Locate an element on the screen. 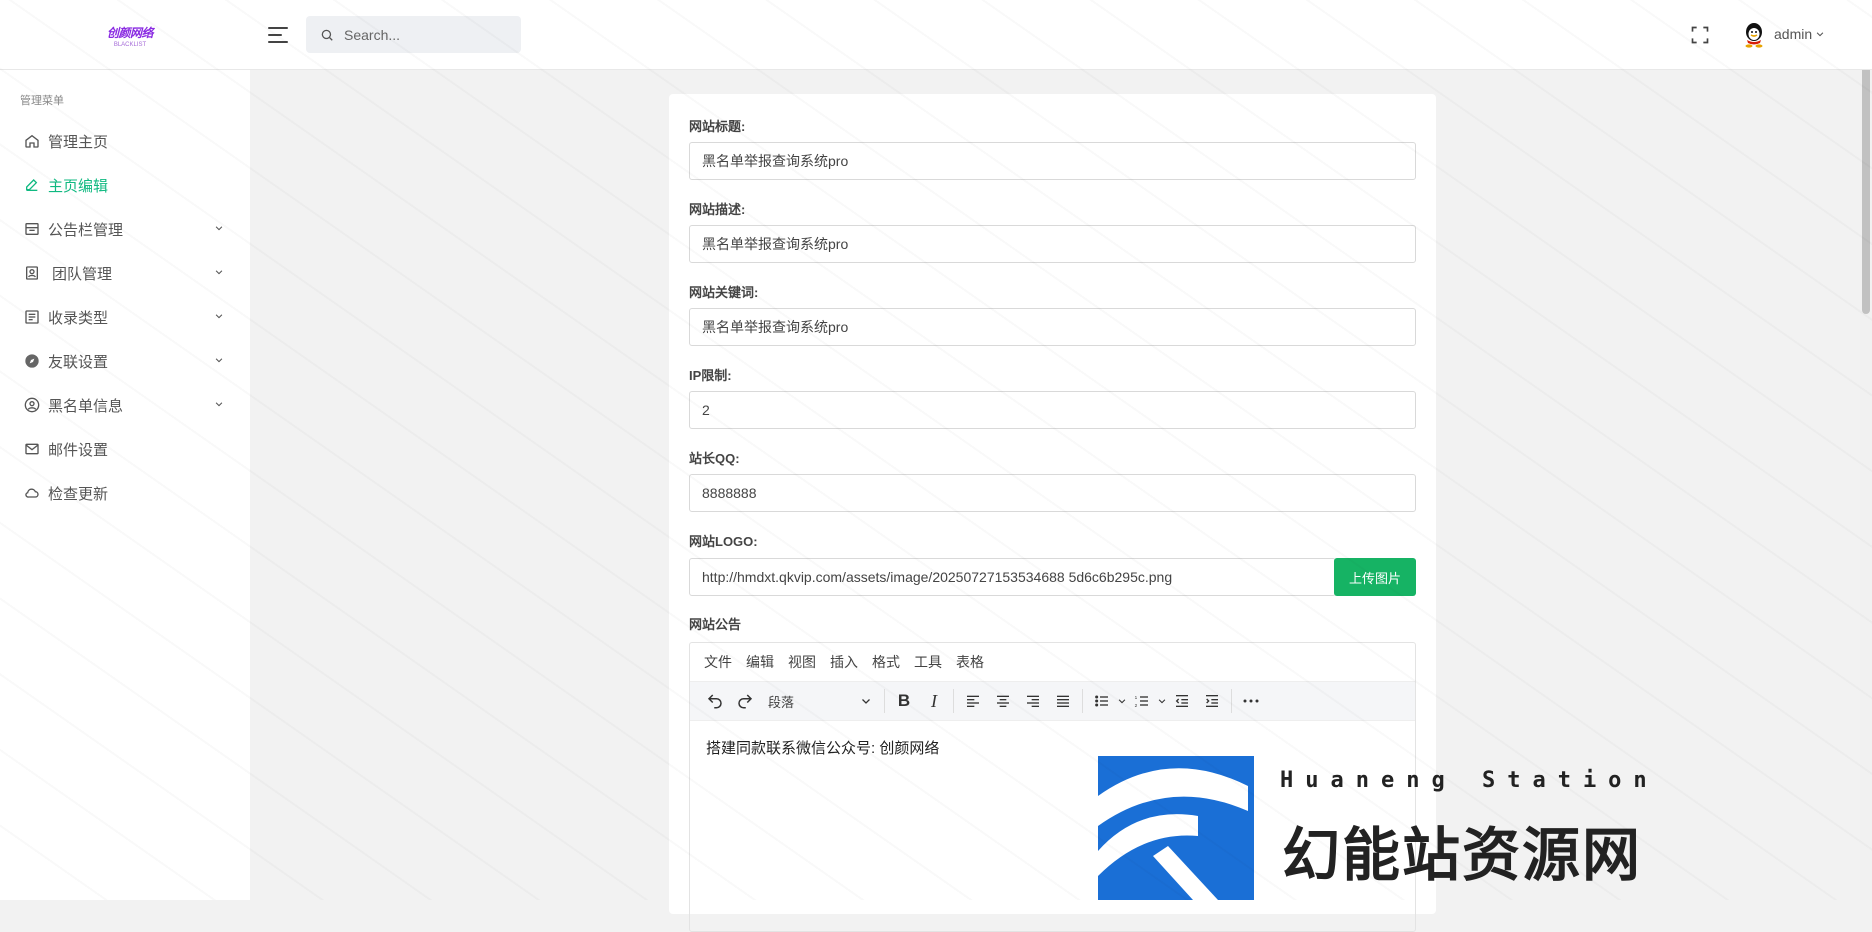  redo-icon is located at coordinates (745, 701).